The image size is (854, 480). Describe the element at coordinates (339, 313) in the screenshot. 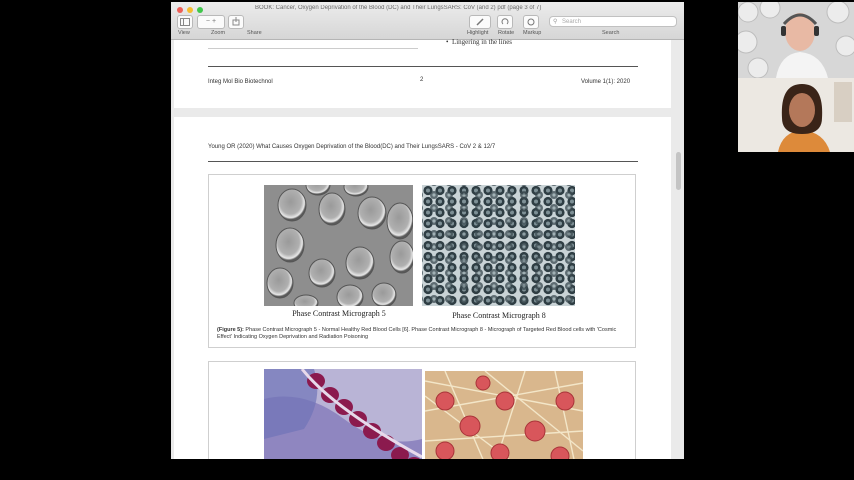

I see `micrograph-5-caption: Phase Contrast Micrograph 5` at that location.